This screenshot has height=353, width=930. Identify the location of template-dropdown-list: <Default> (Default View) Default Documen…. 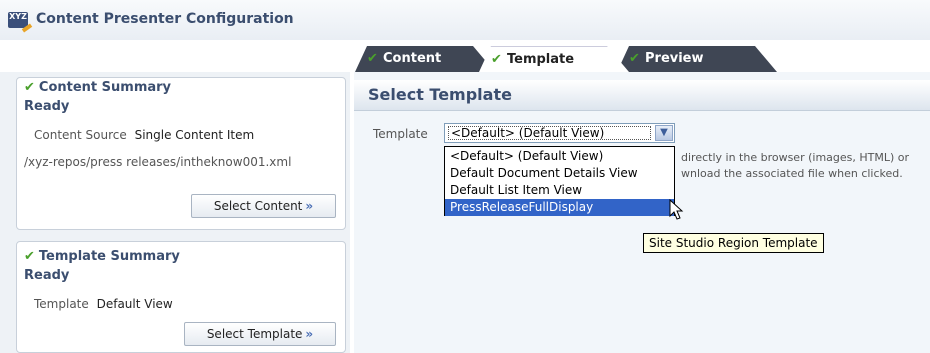
(559, 181).